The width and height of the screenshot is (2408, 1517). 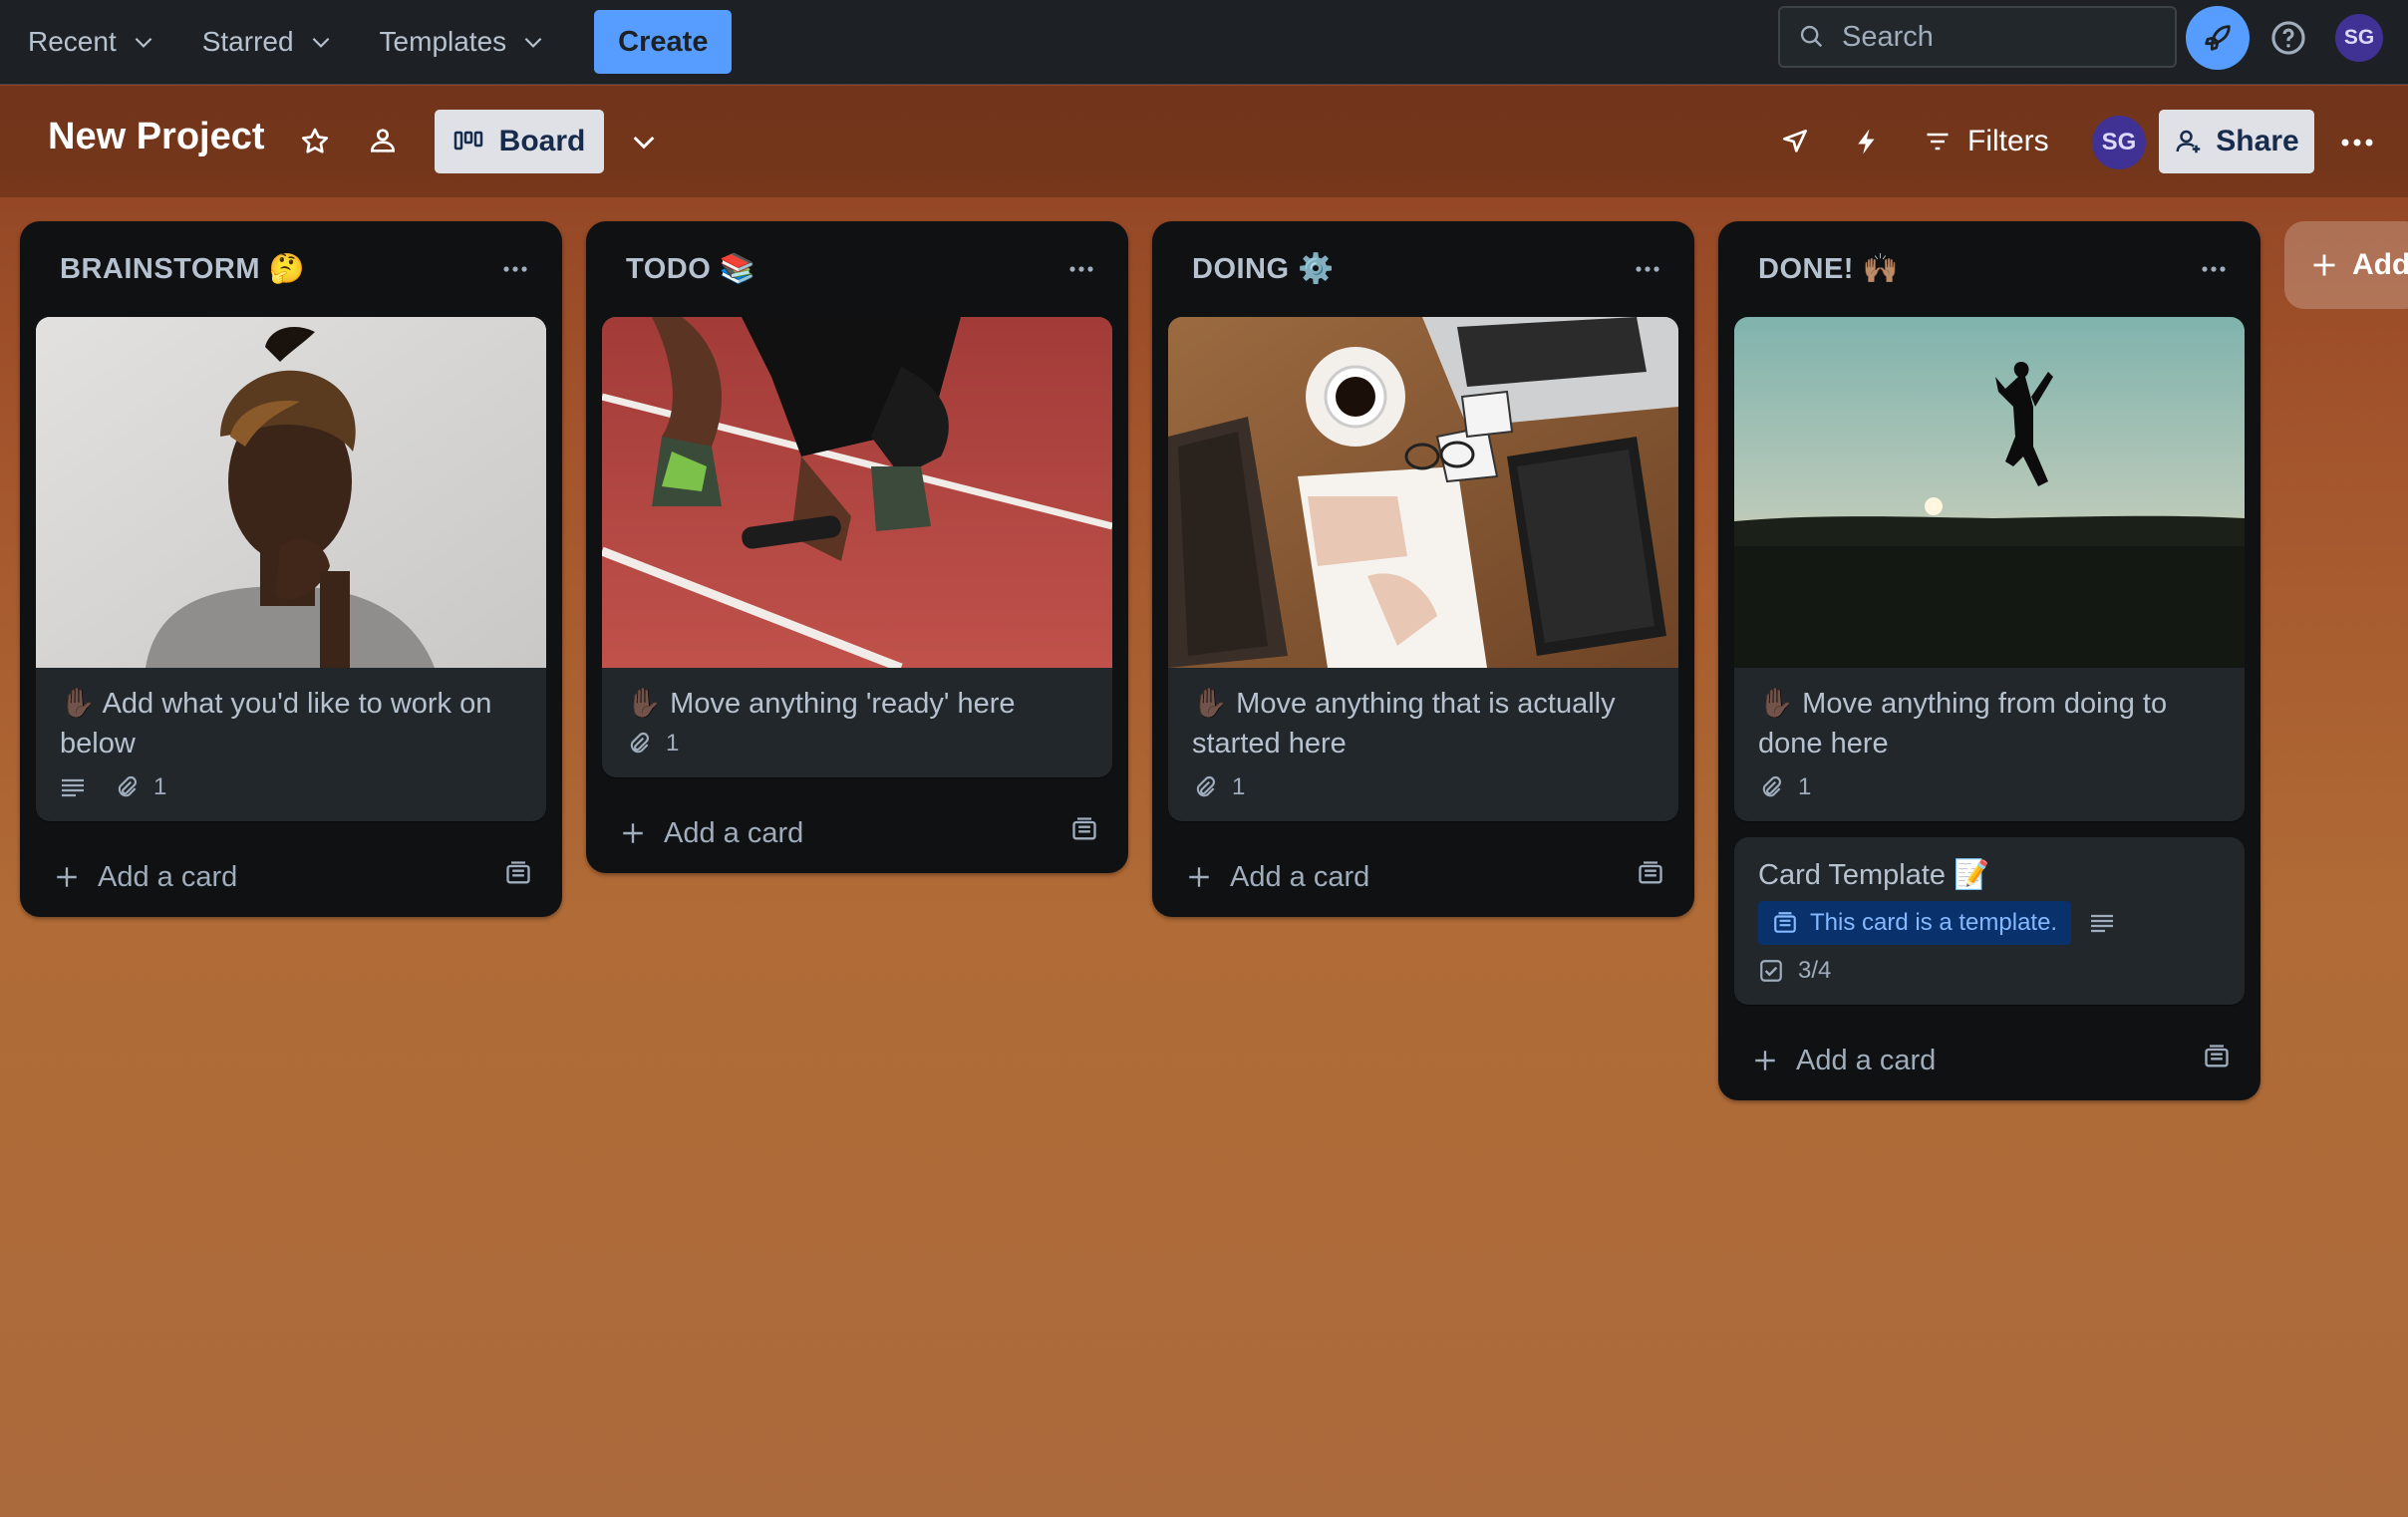 I want to click on search-box, so click(x=1977, y=37).